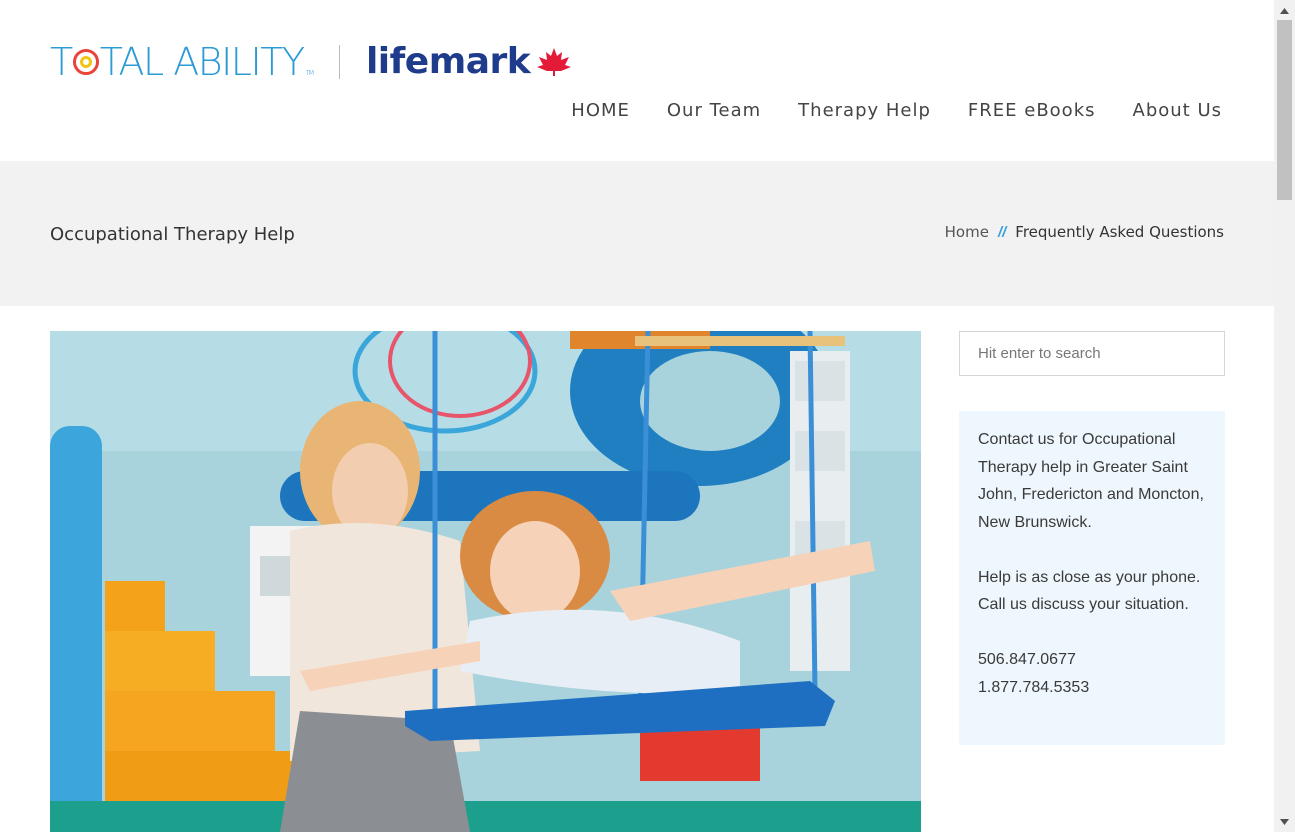 Image resolution: width=1295 pixels, height=832 pixels. Describe the element at coordinates (1284, 110) in the screenshot. I see `scrollbar-thumb` at that location.